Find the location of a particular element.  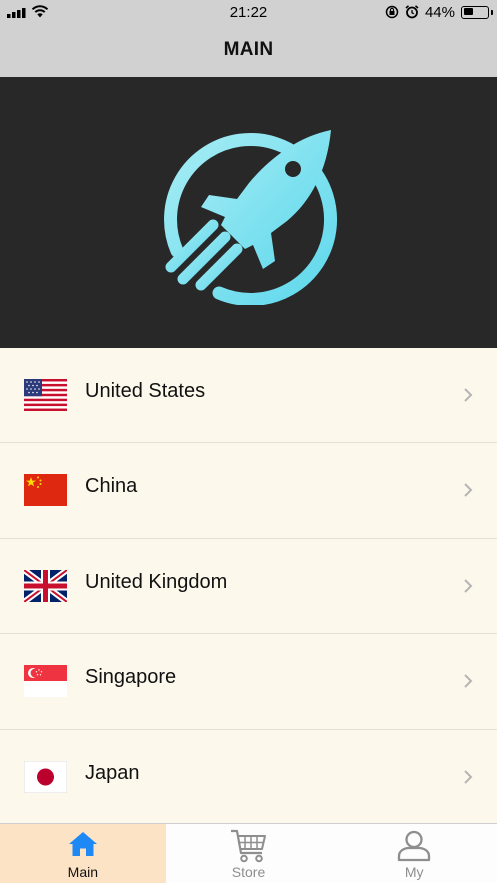

flag-us-icon is located at coordinates (45, 395).